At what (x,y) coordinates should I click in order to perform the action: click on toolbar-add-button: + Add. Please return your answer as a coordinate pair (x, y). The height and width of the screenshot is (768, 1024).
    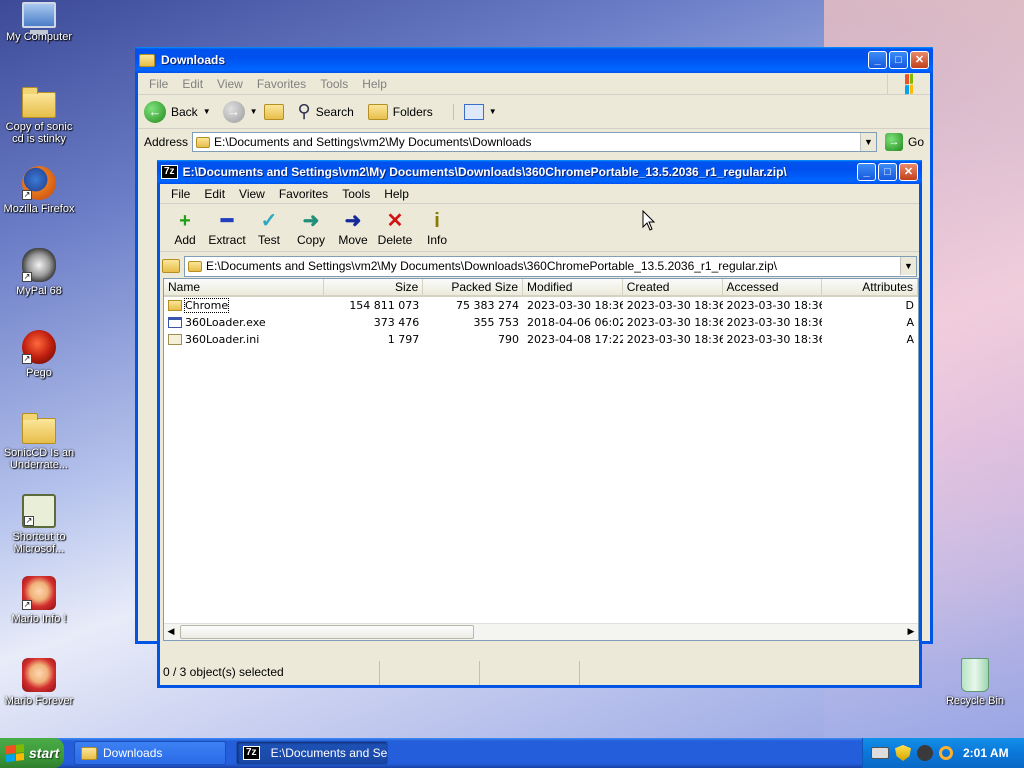
    Looking at the image, I should click on (185, 228).